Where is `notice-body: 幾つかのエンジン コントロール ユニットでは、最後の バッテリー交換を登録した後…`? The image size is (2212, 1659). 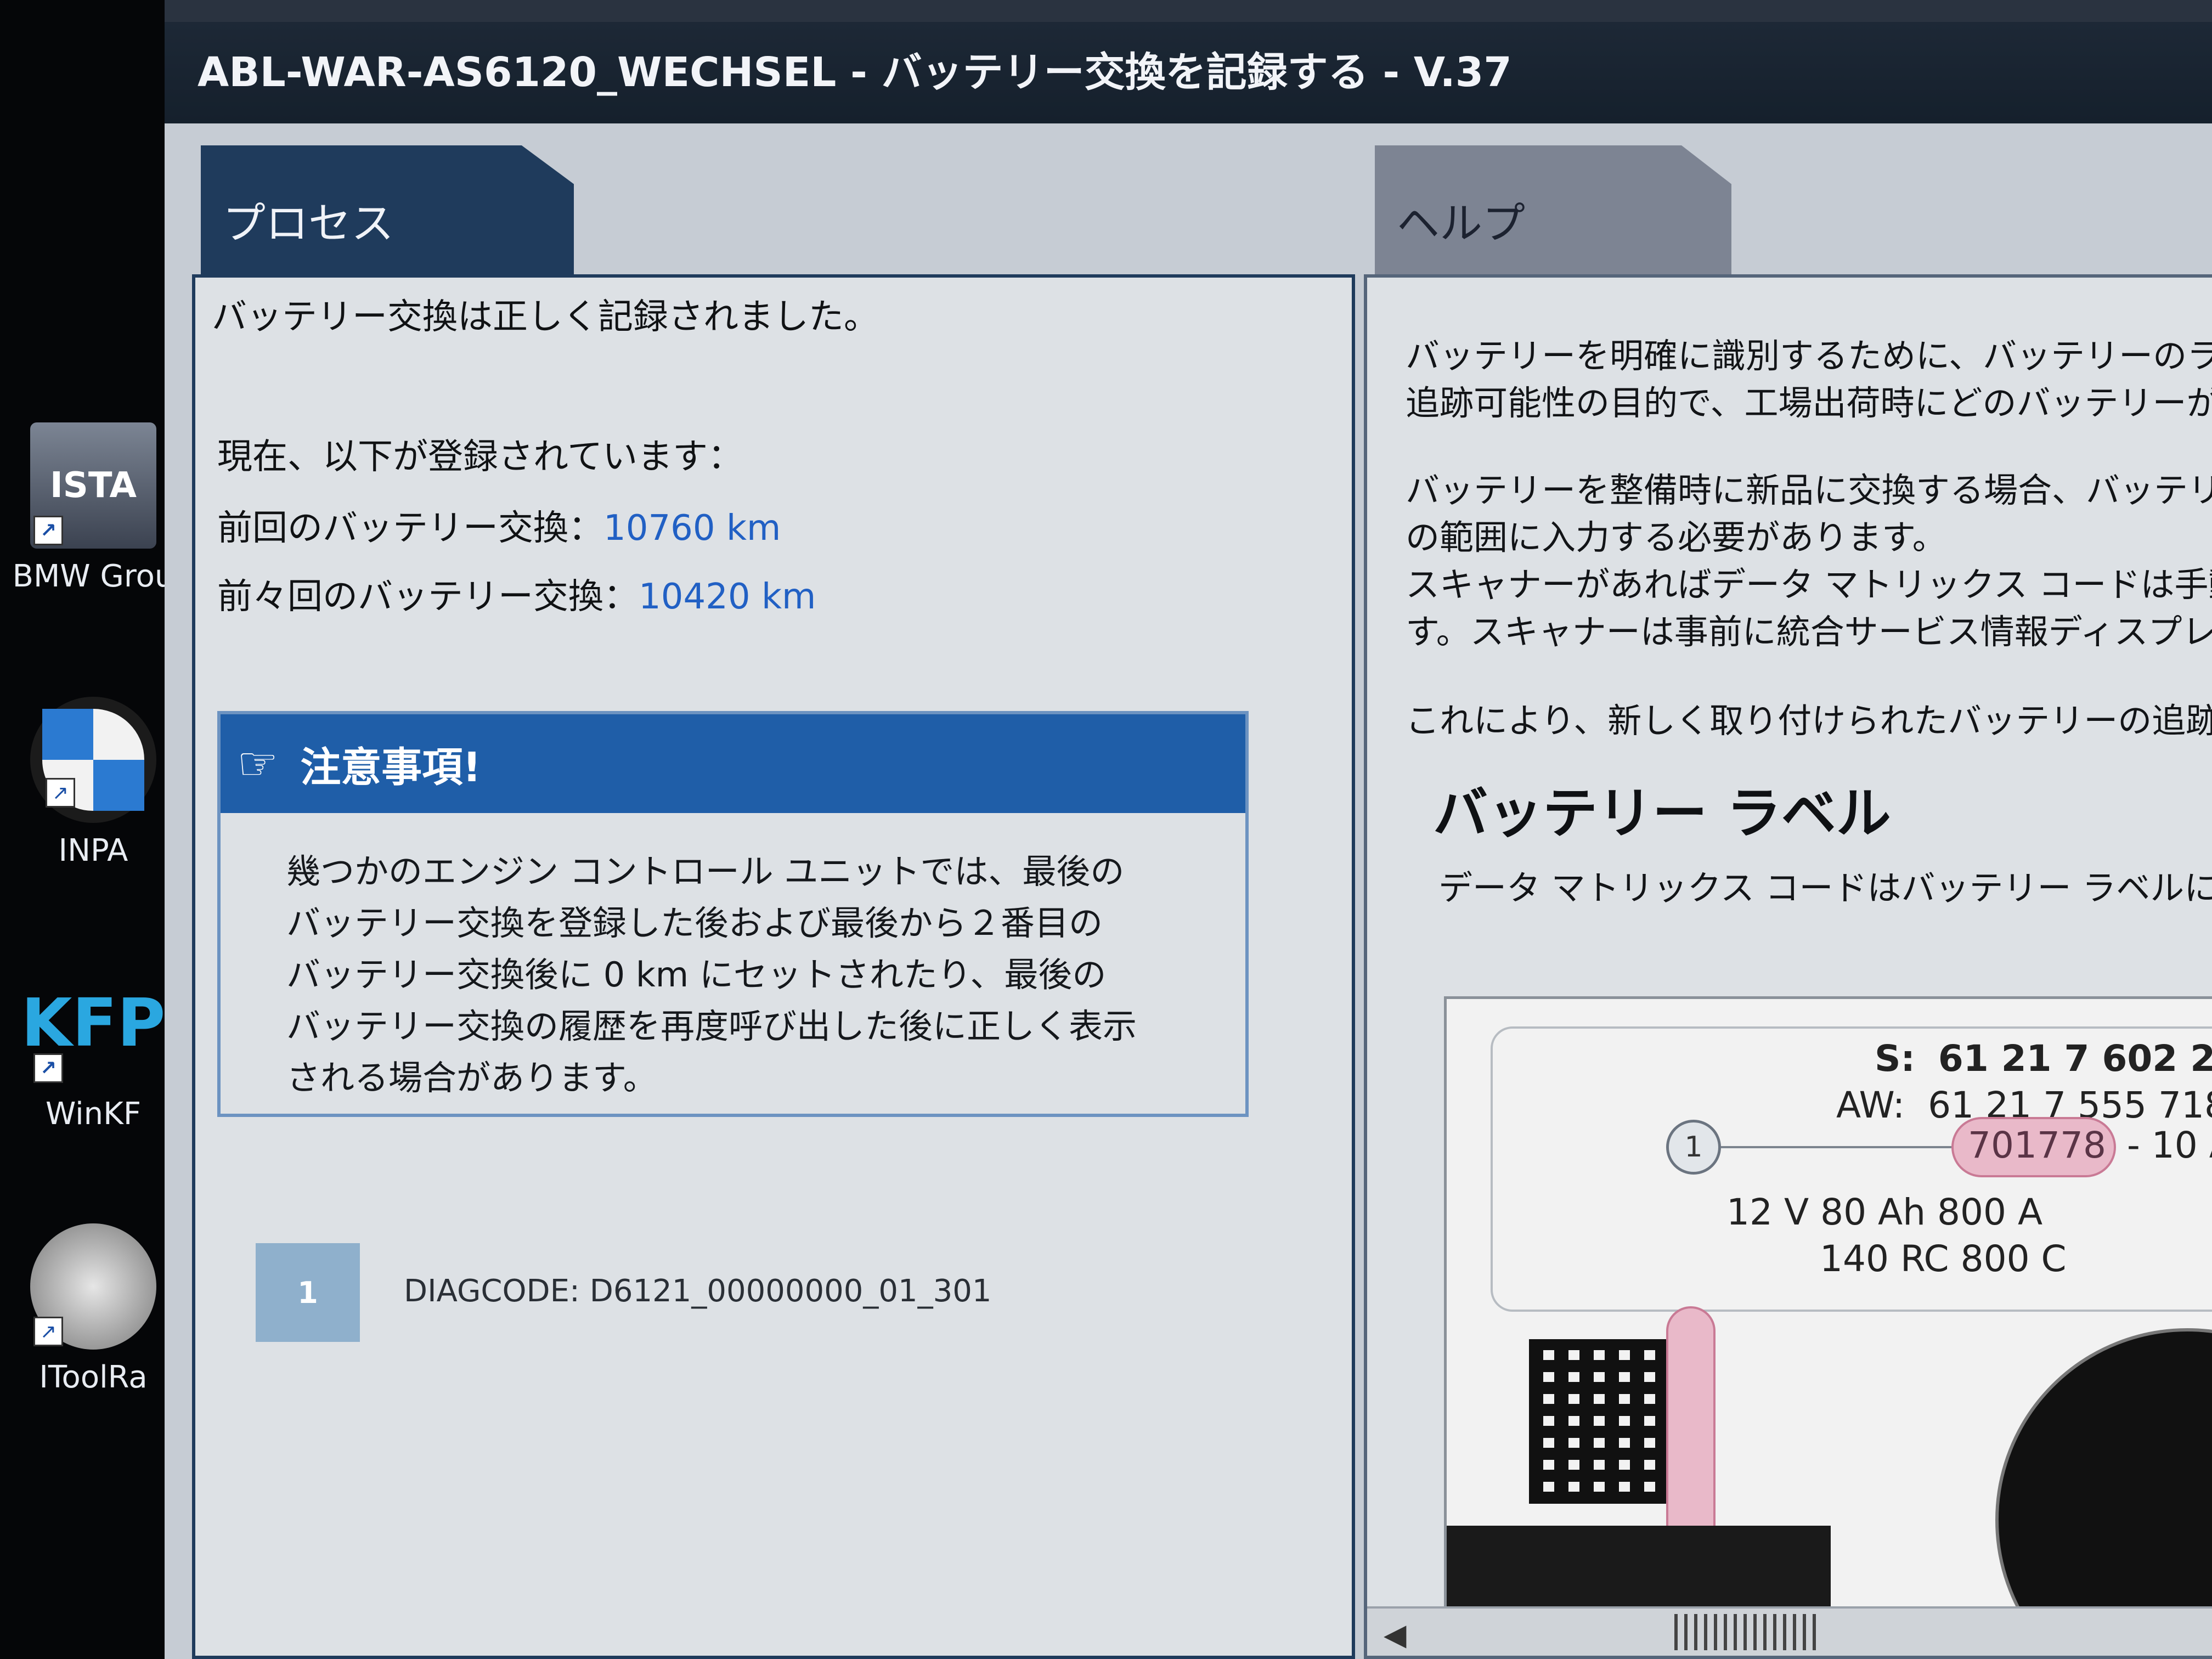 notice-body: 幾つかのエンジン コントロール ユニットでは、最後の バッテリー交換を登録した後… is located at coordinates (733, 959).